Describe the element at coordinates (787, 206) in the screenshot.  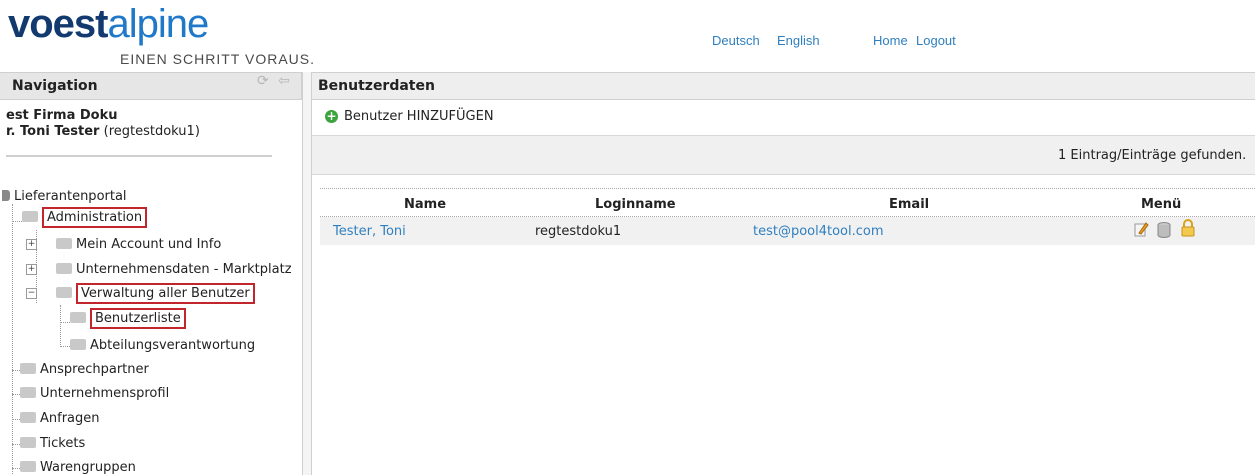
I see `table-header` at that location.